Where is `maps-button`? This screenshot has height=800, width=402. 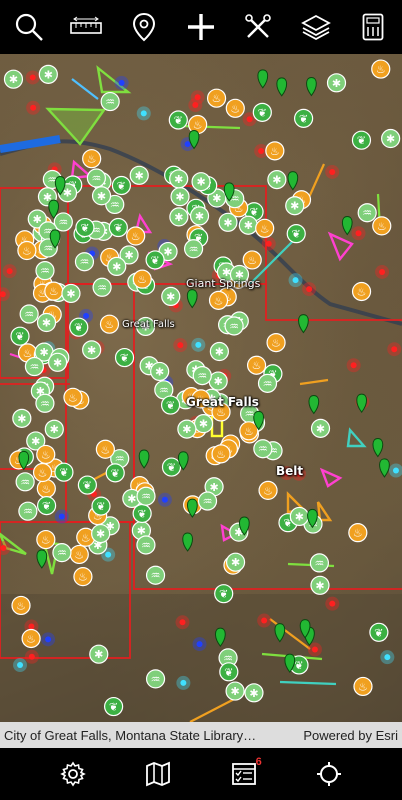 maps-button is located at coordinates (158, 774).